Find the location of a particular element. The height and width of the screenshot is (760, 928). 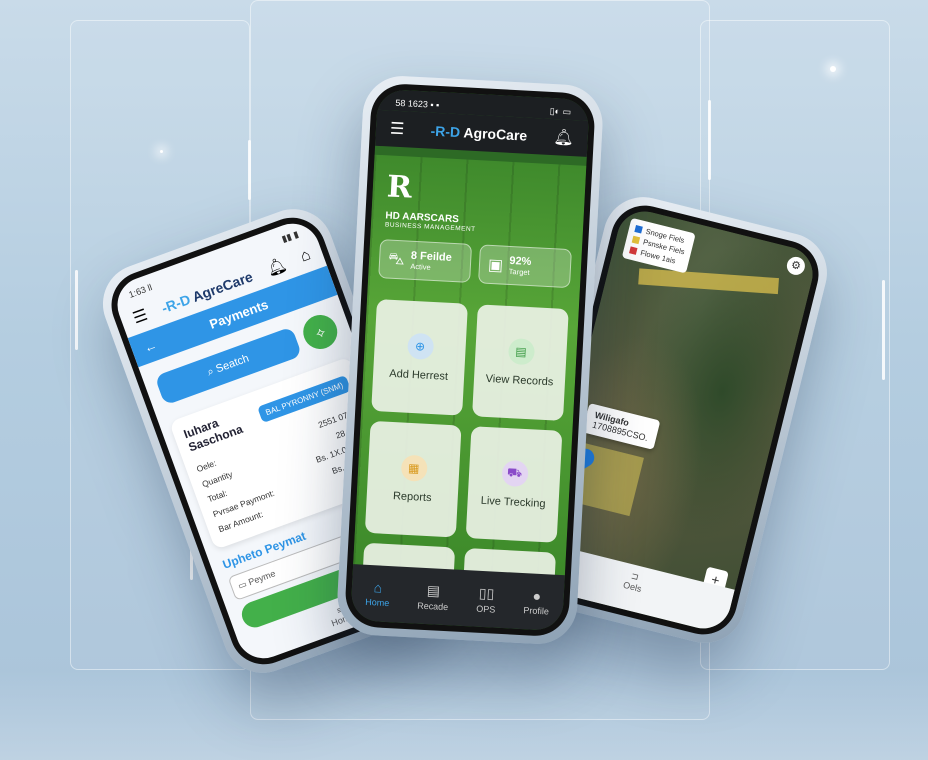

action-tile: ⊕ Add Herrest is located at coordinates (419, 357).